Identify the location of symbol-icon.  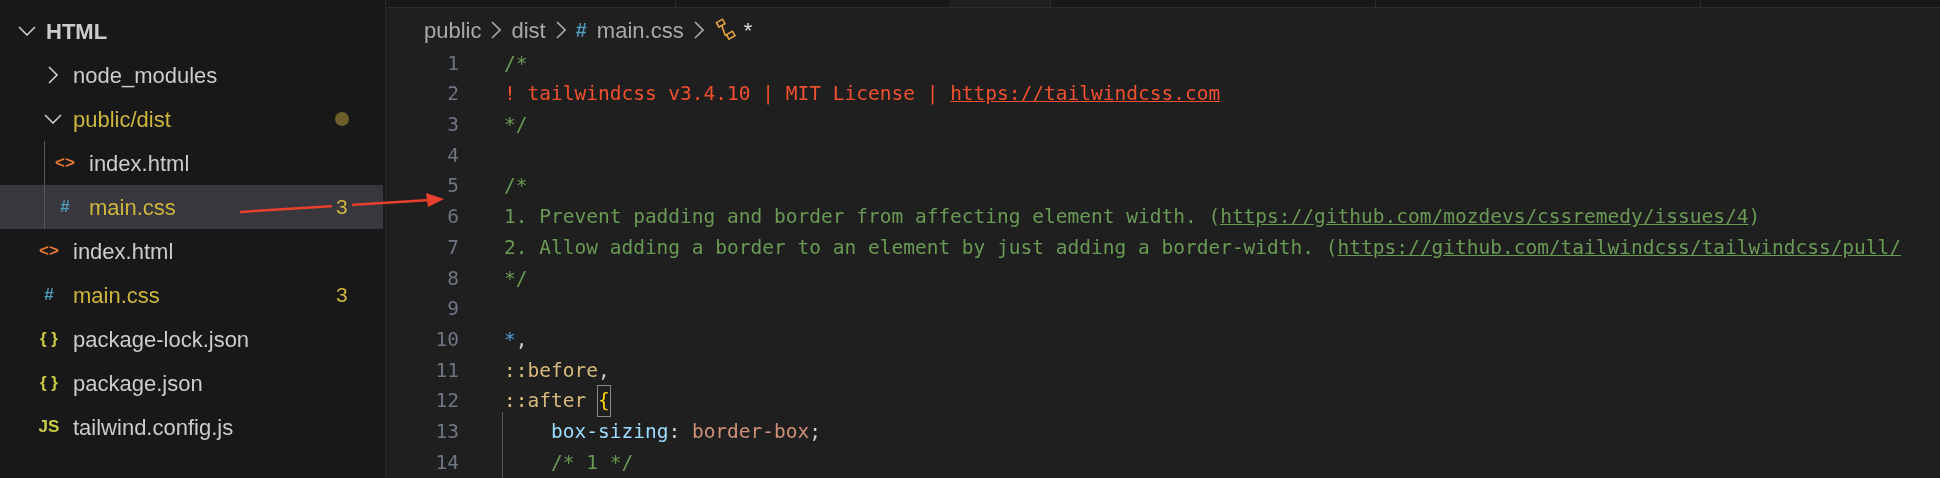
(725, 30).